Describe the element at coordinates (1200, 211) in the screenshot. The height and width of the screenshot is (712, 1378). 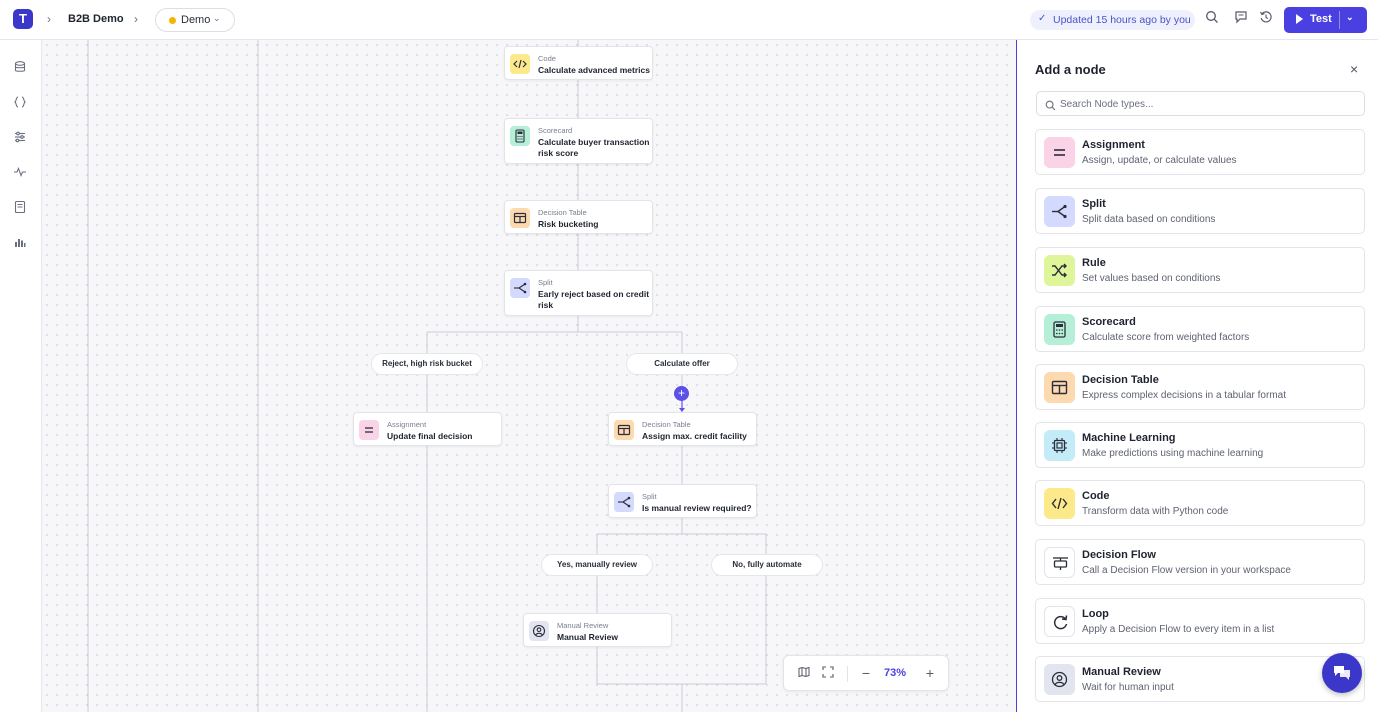
I see `node-type-split: Split Split data based on conditions` at that location.